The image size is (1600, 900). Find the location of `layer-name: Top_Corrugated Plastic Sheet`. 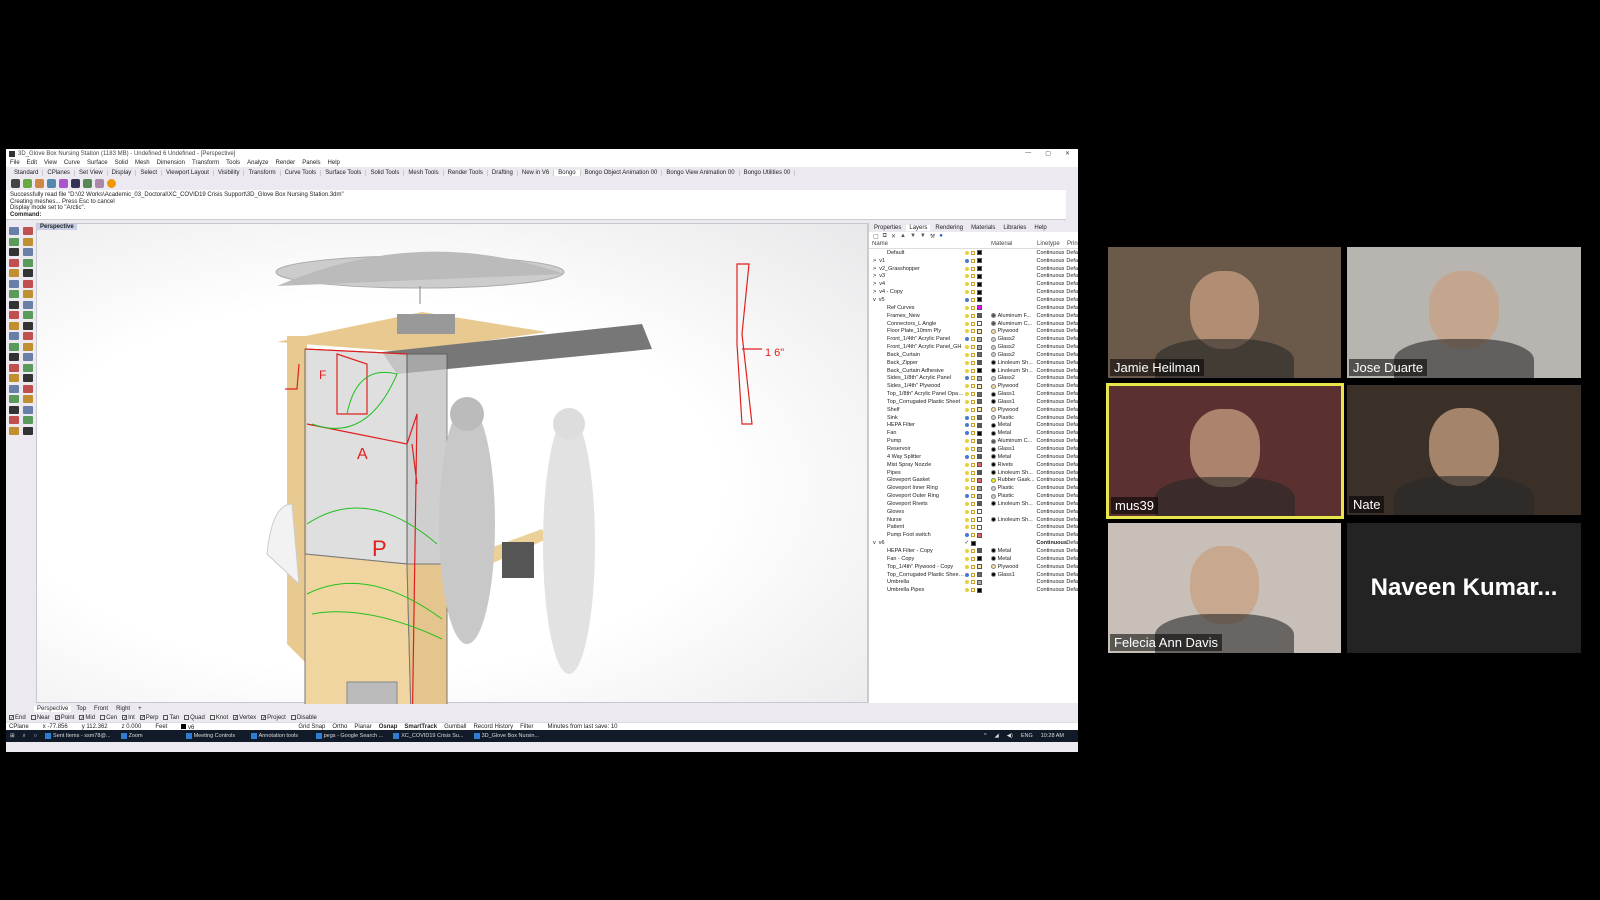

layer-name: Top_Corrugated Plastic Sheet is located at coordinates (917, 402).